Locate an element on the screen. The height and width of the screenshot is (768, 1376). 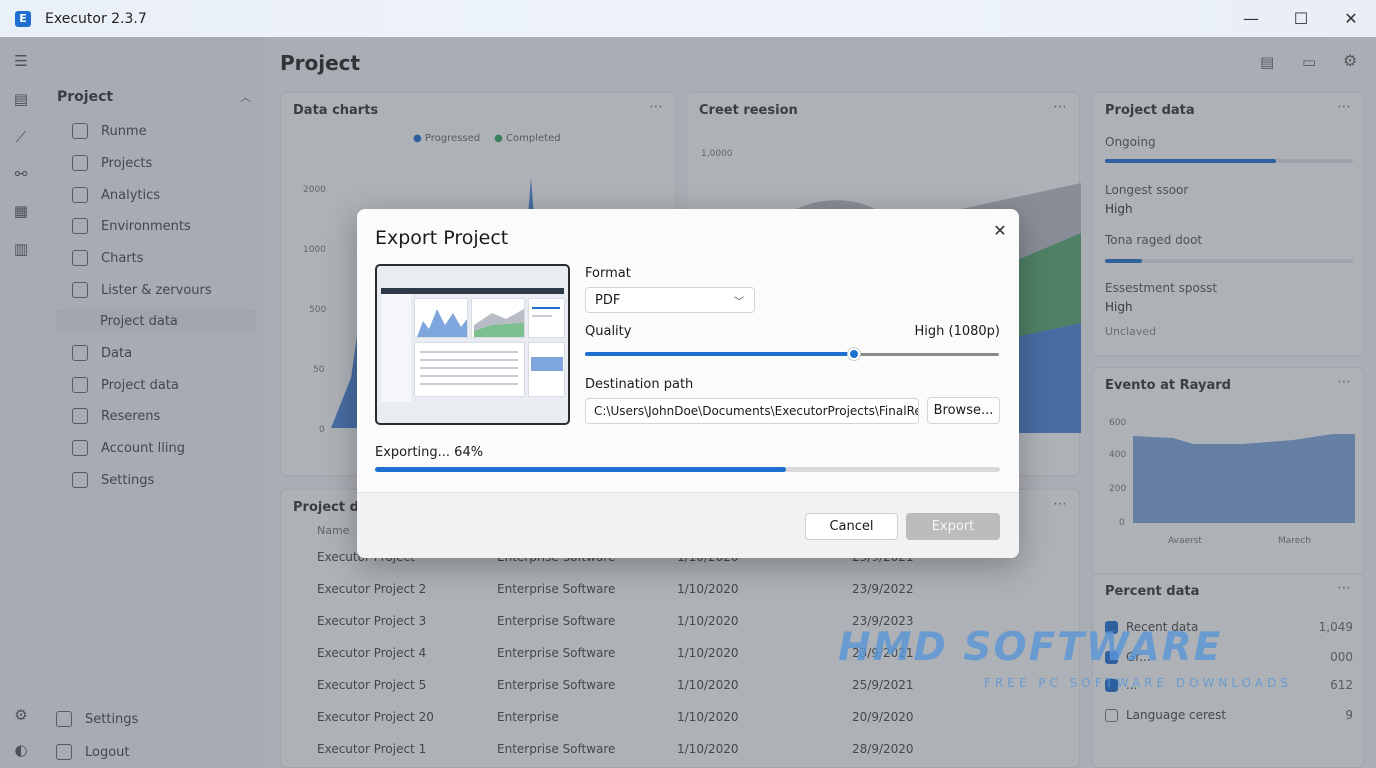
format-value: PDF is located at coordinates (608, 300).